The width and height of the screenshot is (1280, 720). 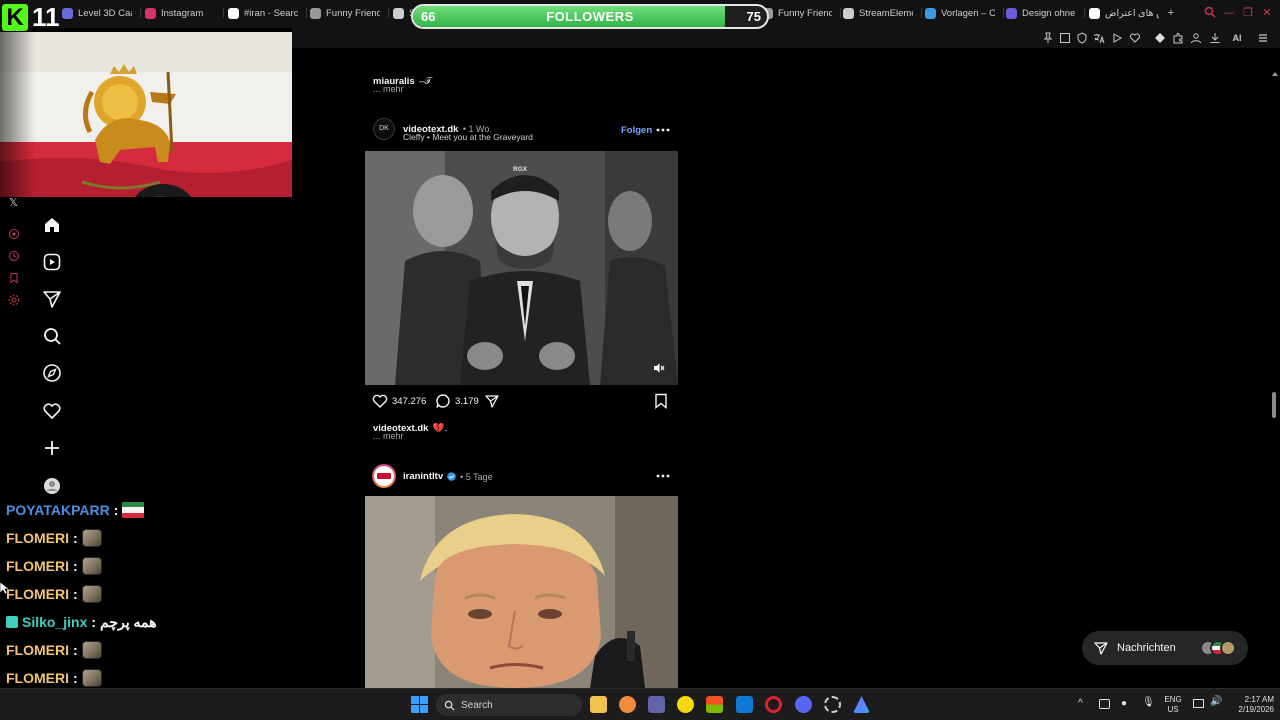 I want to click on clock-time: 2:17 AM, so click(x=1259, y=699).